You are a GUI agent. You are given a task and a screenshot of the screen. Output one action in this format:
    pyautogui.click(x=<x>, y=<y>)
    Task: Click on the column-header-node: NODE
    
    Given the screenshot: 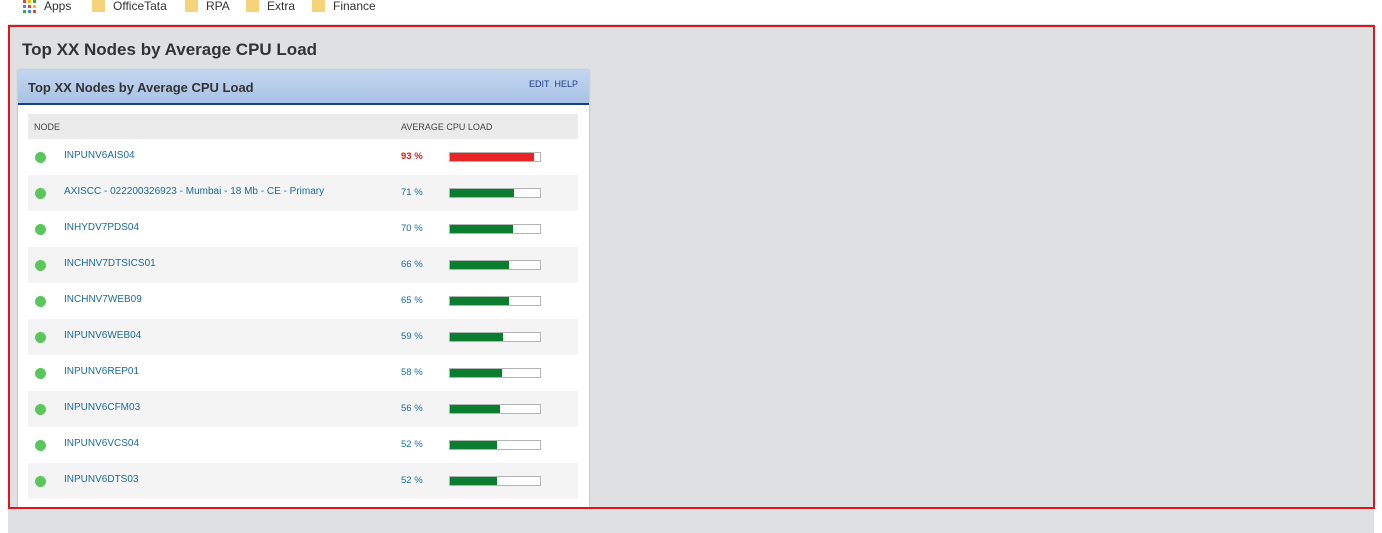 What is the action you would take?
    pyautogui.click(x=47, y=127)
    